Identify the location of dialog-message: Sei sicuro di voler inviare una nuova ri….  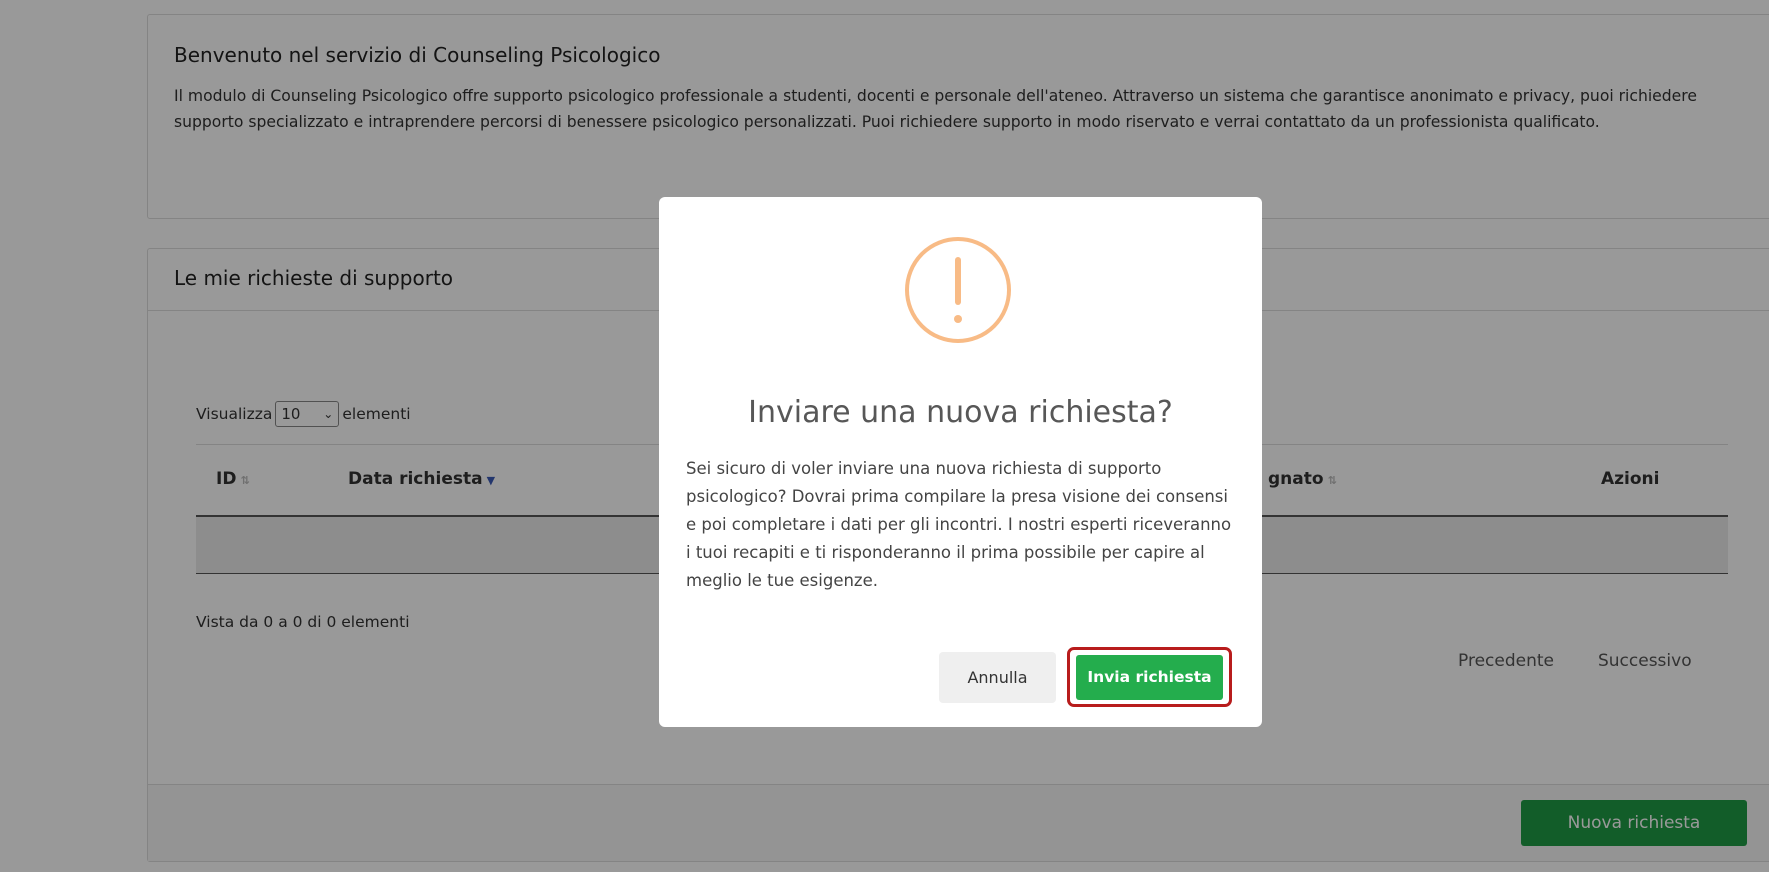
(959, 524).